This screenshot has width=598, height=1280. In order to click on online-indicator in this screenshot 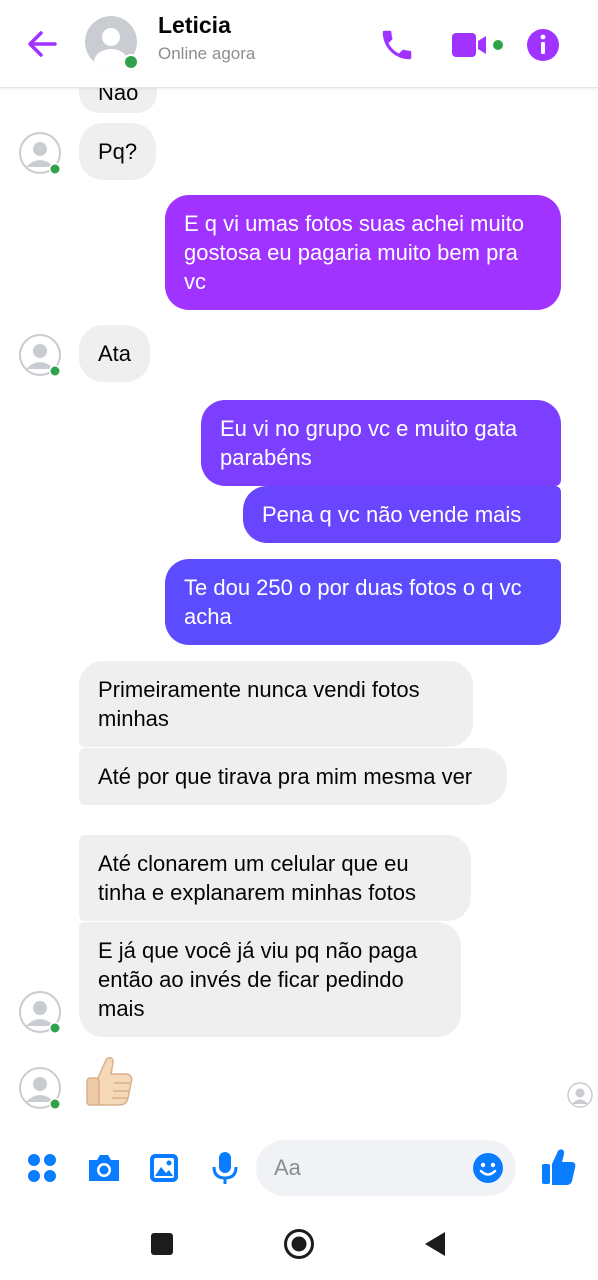, I will do `click(131, 62)`.